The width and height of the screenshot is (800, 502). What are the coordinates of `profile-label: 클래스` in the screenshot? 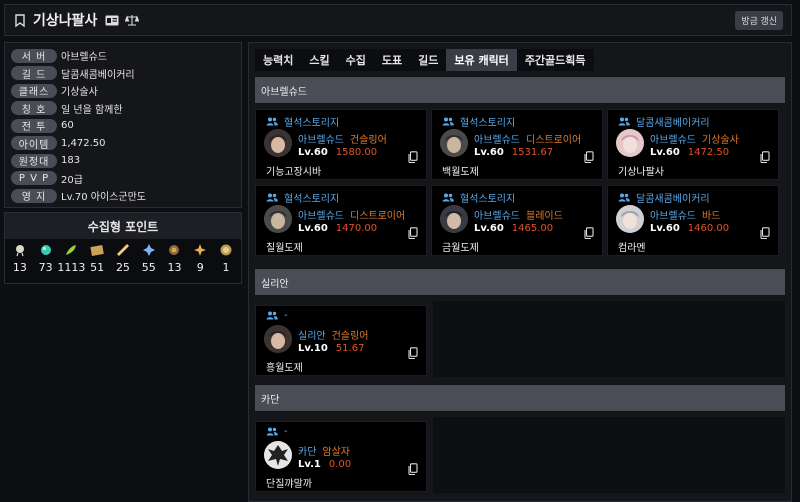 It's located at (34, 90).